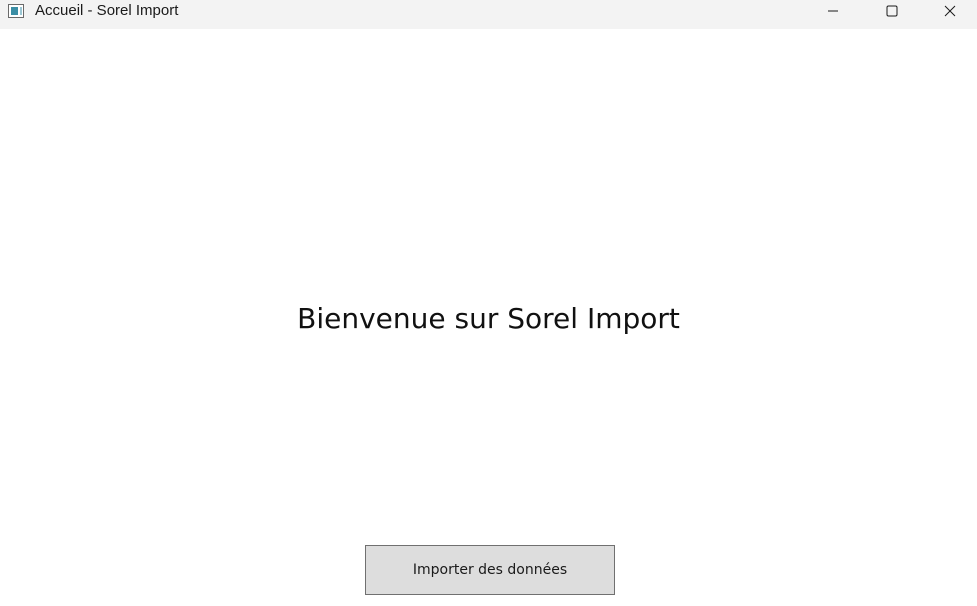  I want to click on maximize-icon, so click(892, 11).